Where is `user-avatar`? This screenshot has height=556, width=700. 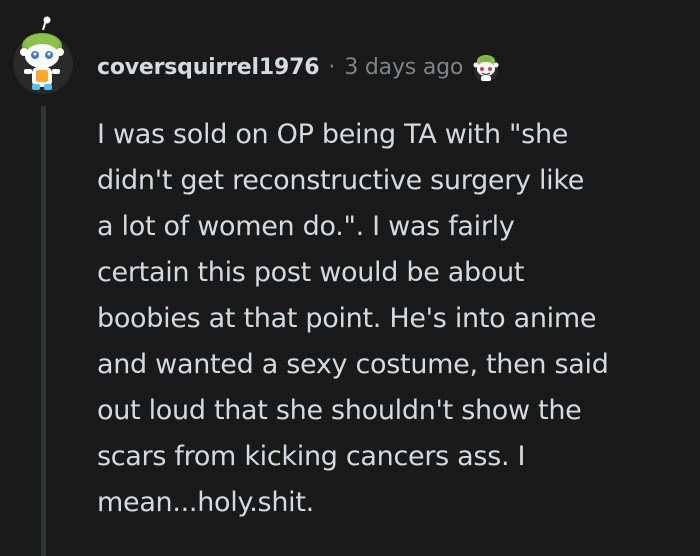
user-avatar is located at coordinates (43, 56).